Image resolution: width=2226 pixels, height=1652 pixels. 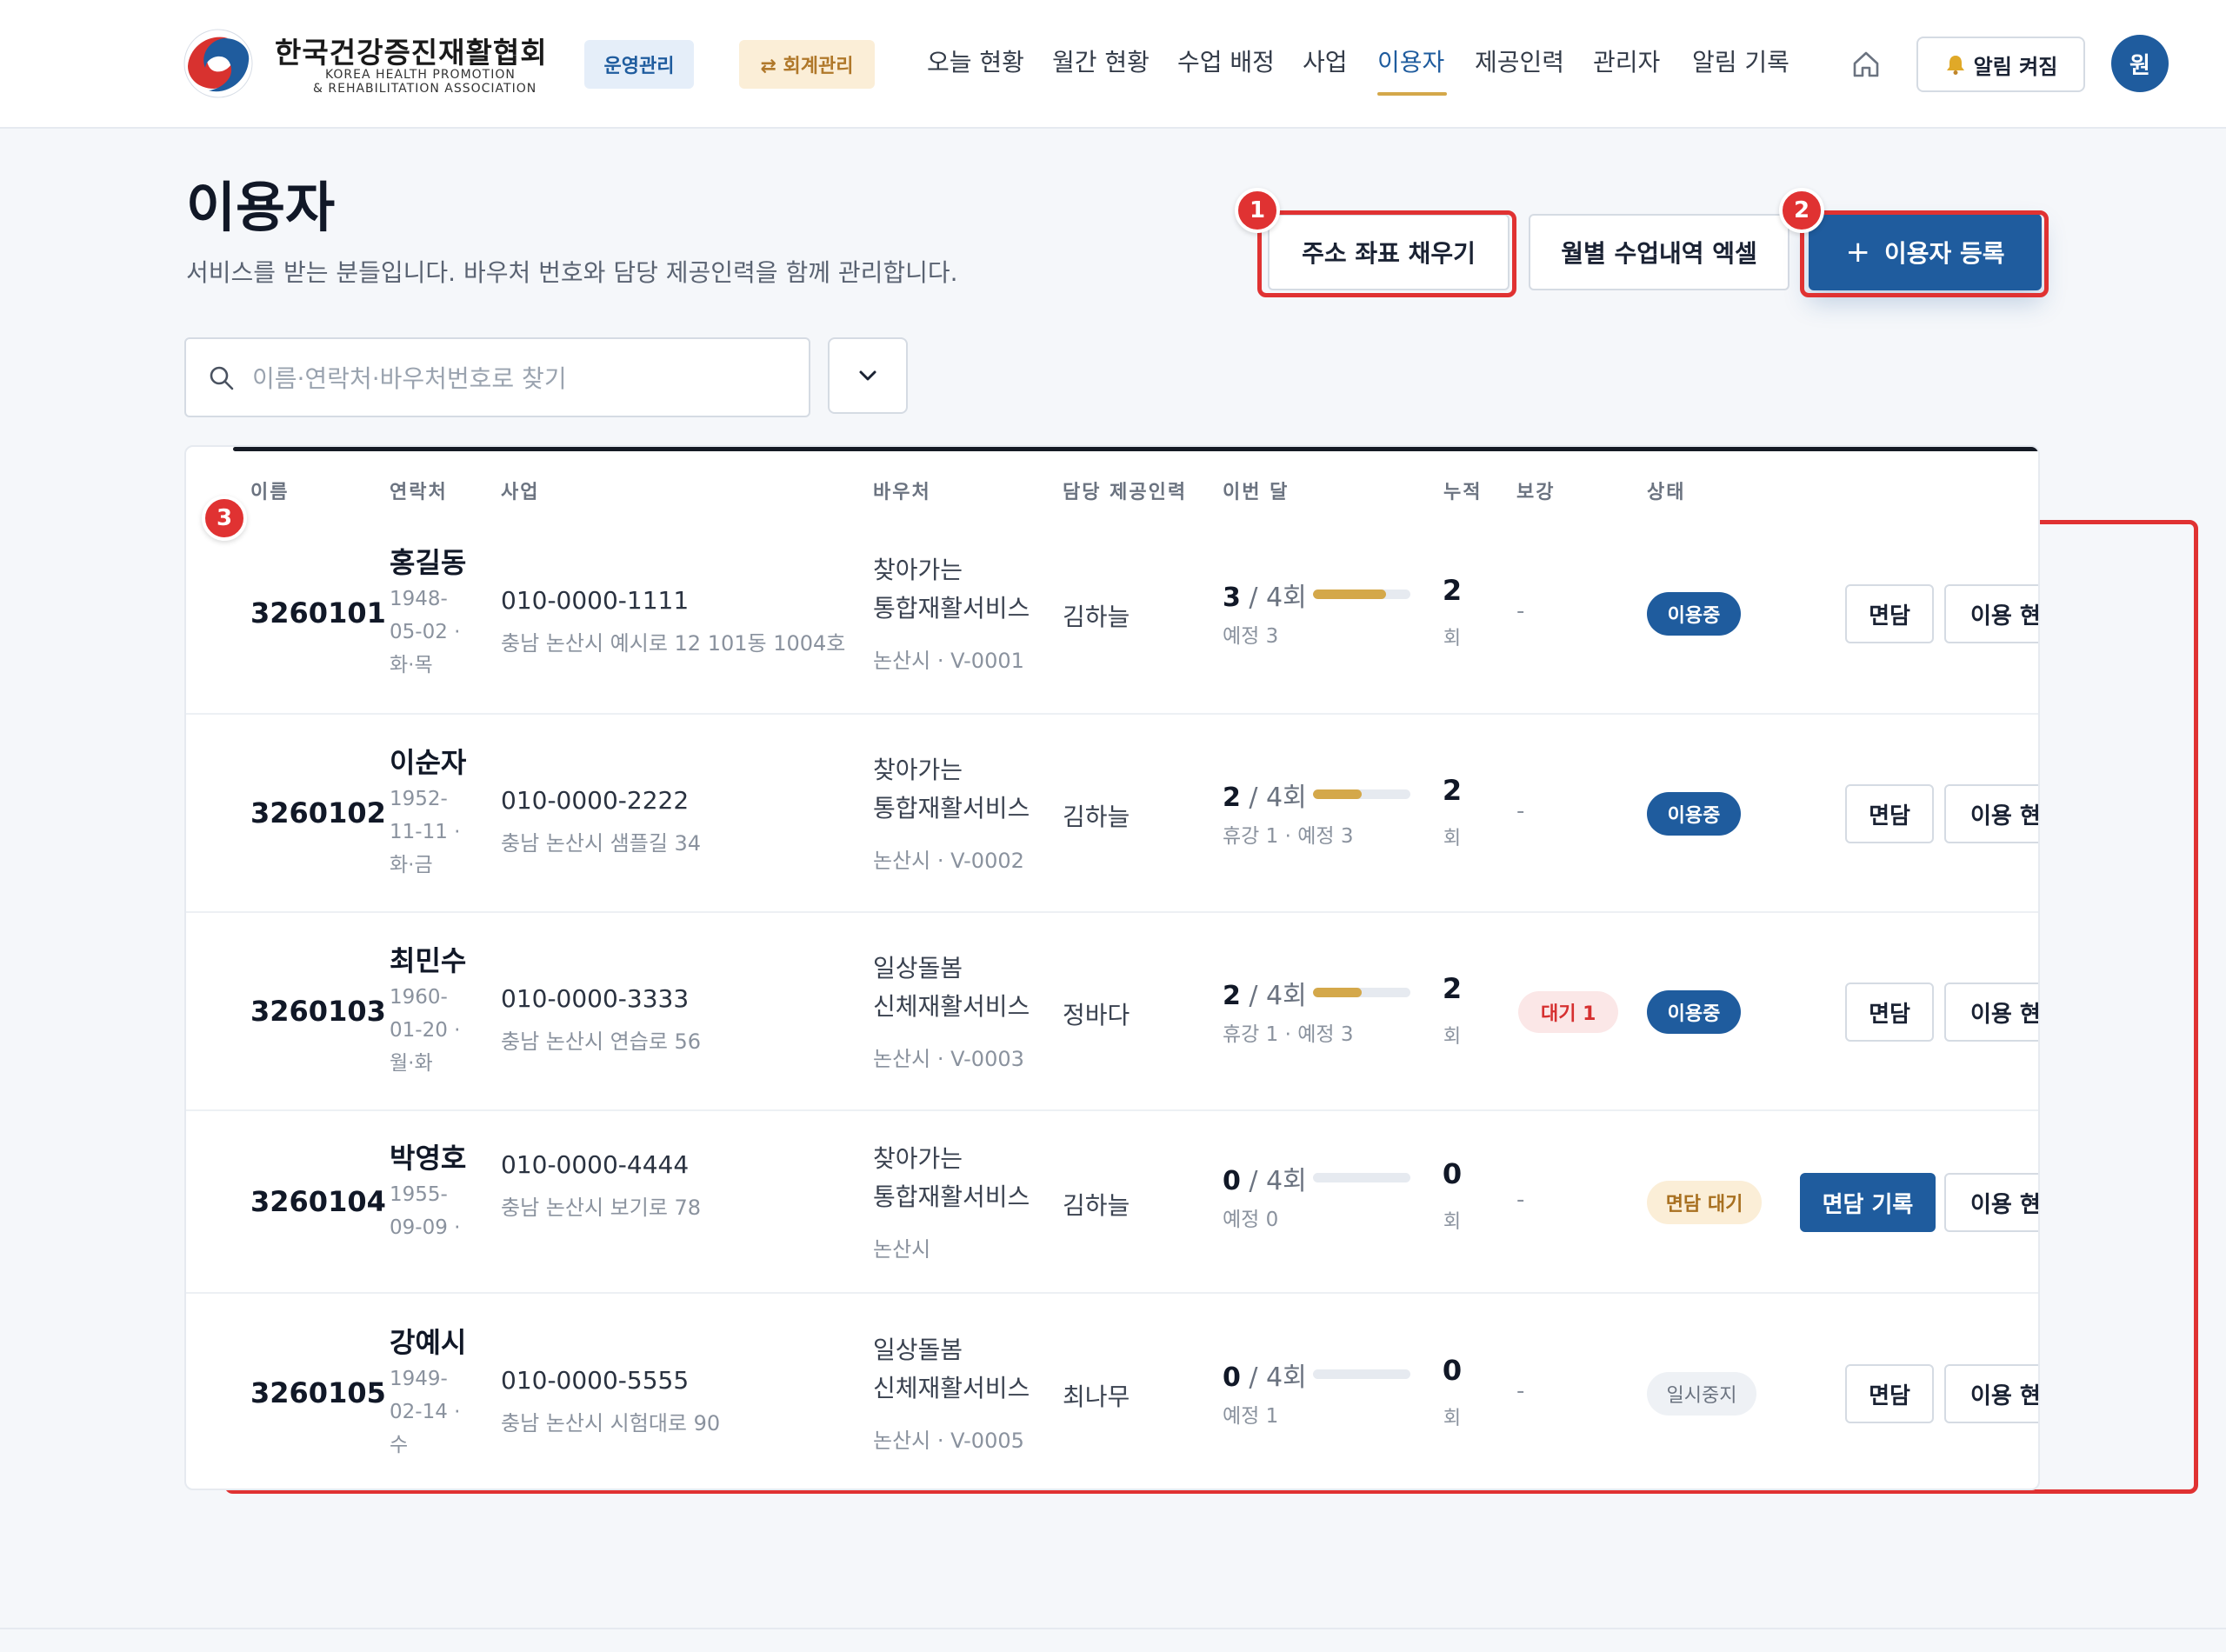 What do you see at coordinates (1325, 60) in the screenshot?
I see `nav-programs: 사업` at bounding box center [1325, 60].